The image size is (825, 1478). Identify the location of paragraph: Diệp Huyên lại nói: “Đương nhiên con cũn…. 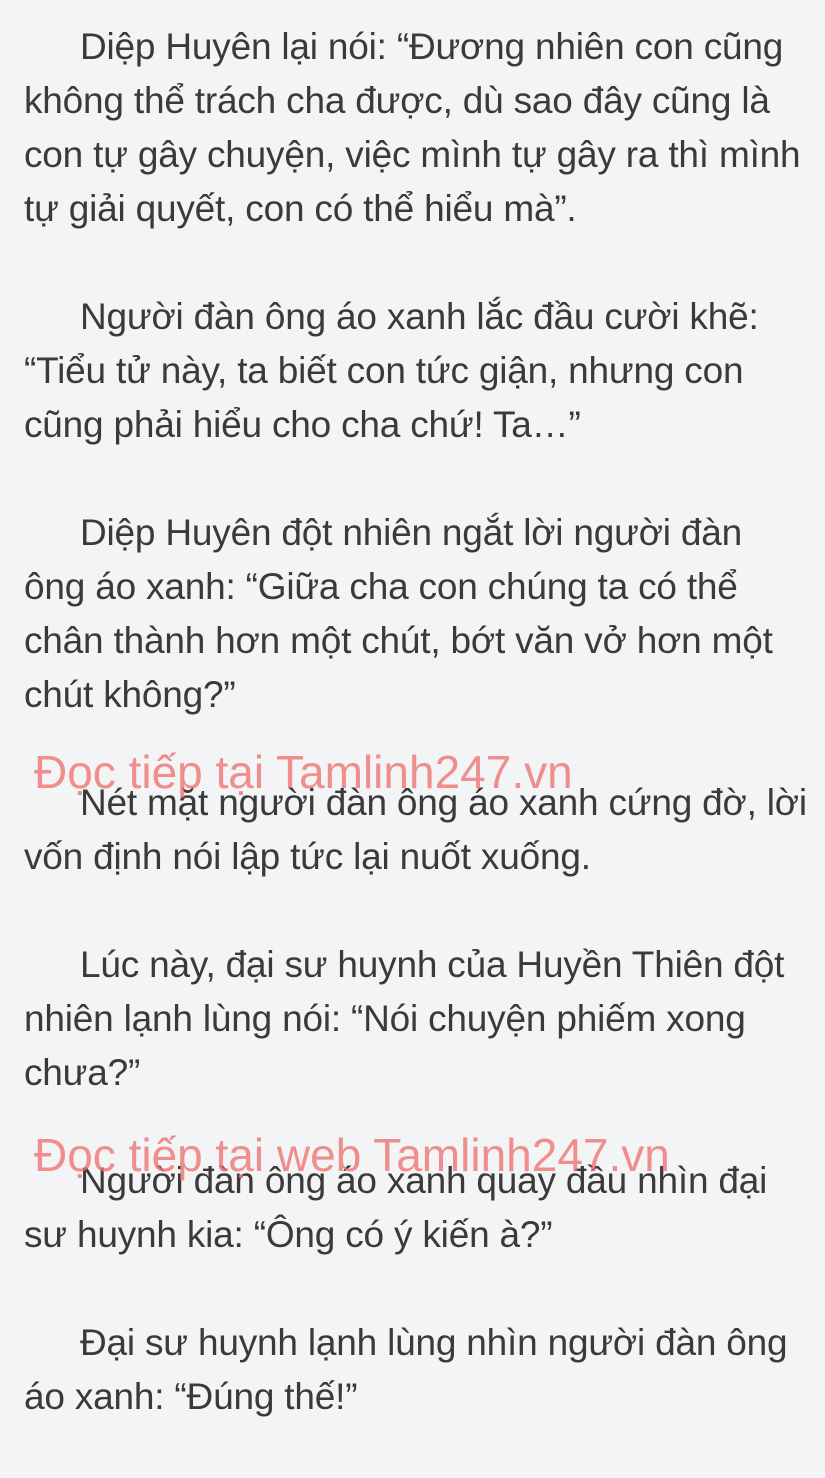
(412, 127).